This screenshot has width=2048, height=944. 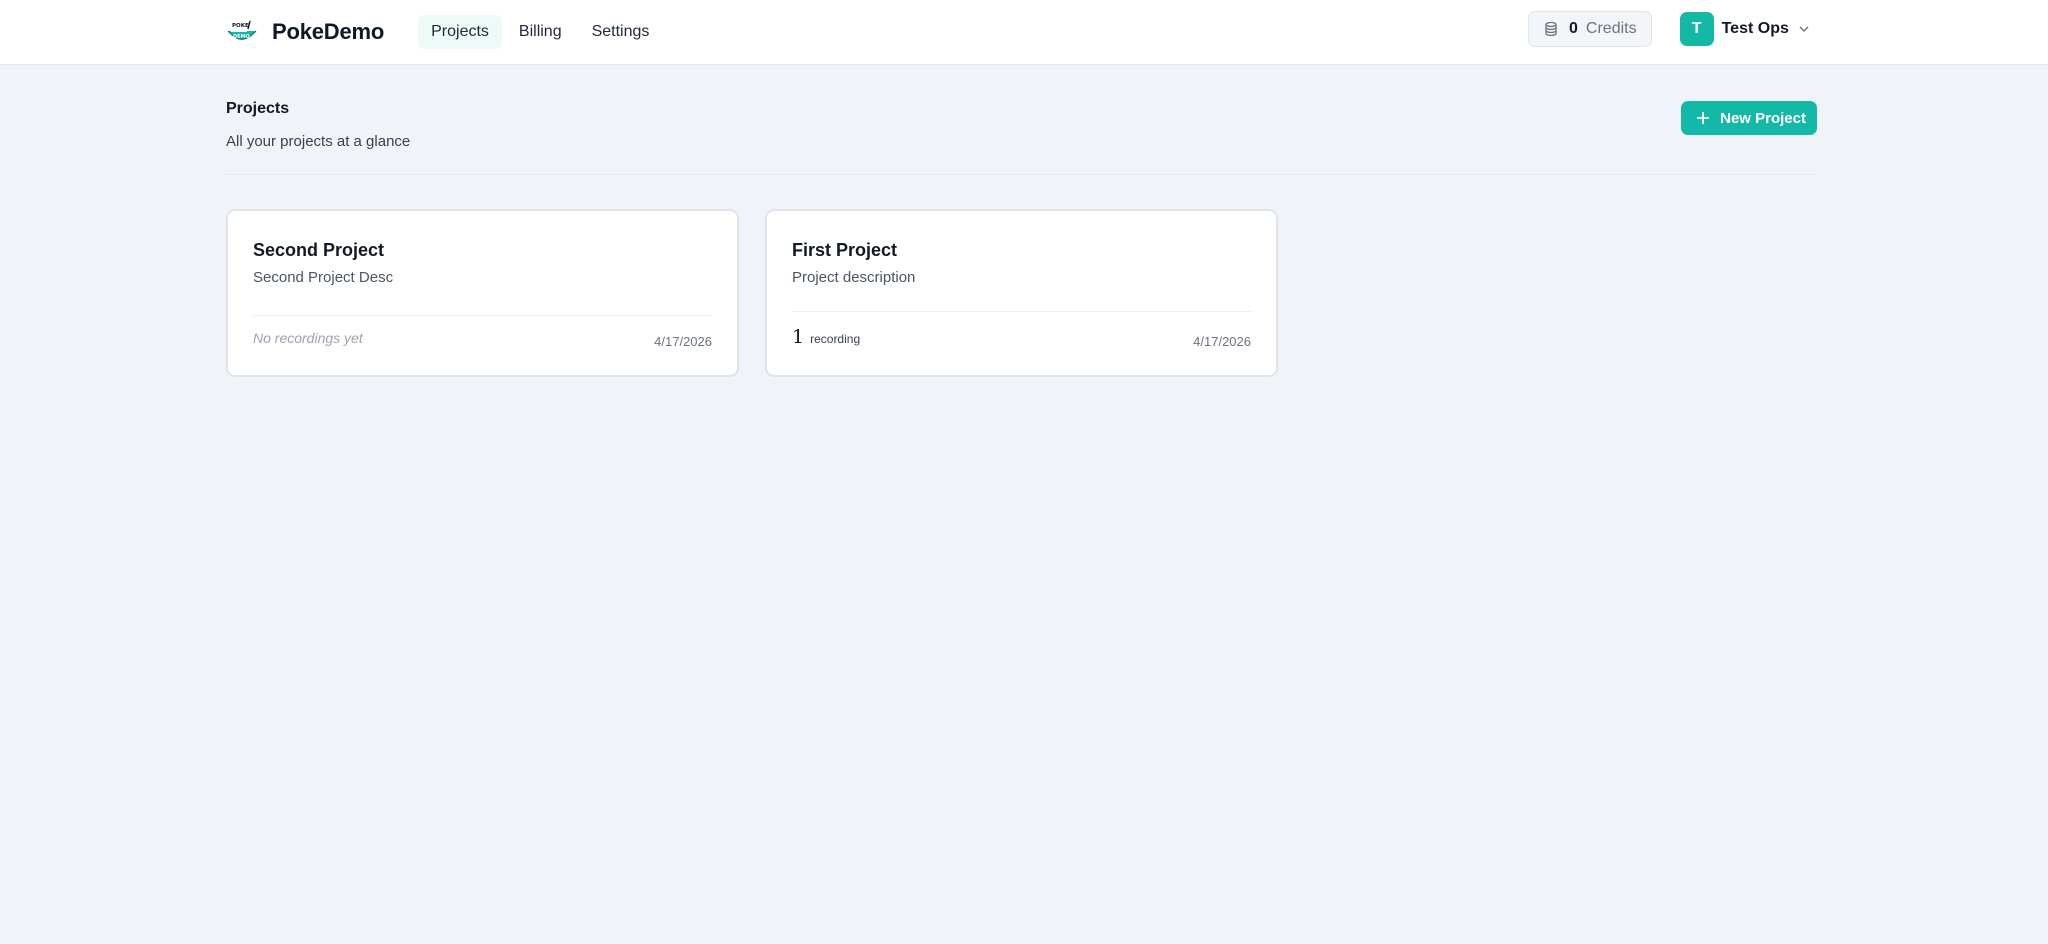 I want to click on recordings-count-value: 1, so click(x=798, y=337).